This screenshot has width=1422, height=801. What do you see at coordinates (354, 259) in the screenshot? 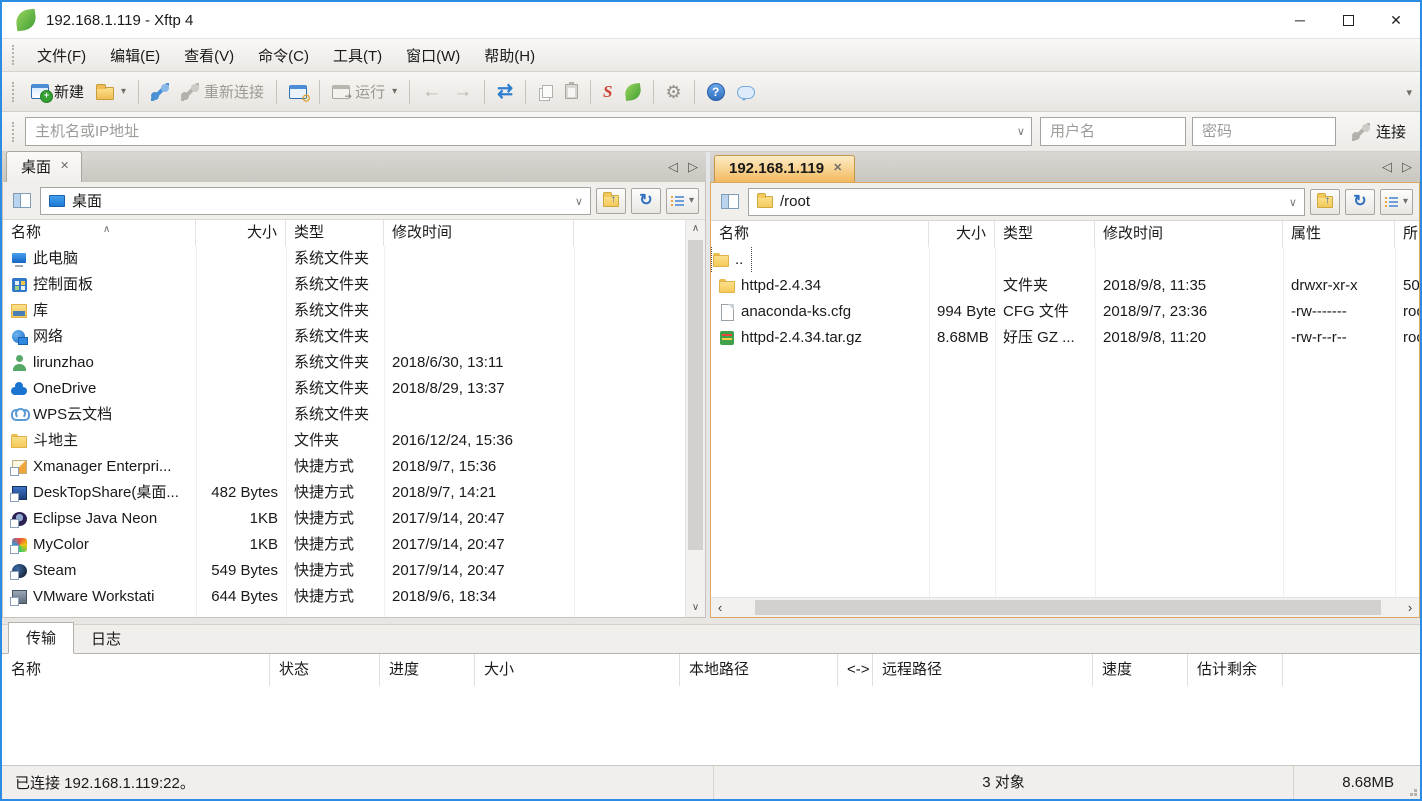
I see `table-row: 此电脑 系统文件夹` at bounding box center [354, 259].